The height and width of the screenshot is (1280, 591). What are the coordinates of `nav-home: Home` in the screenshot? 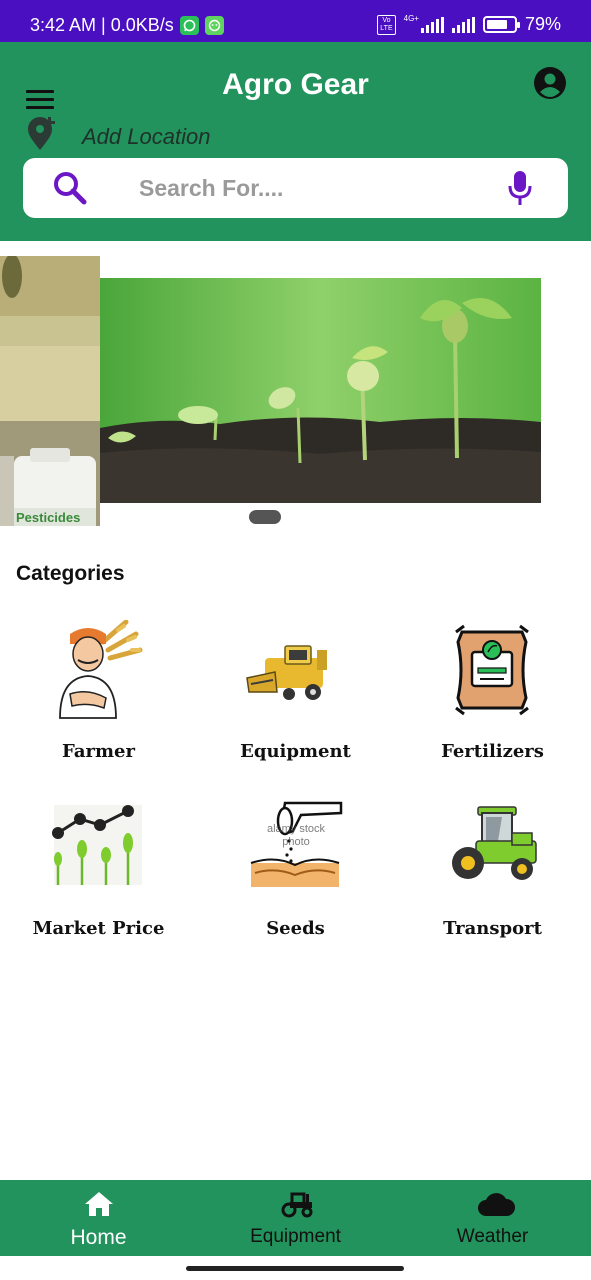 It's located at (98, 1218).